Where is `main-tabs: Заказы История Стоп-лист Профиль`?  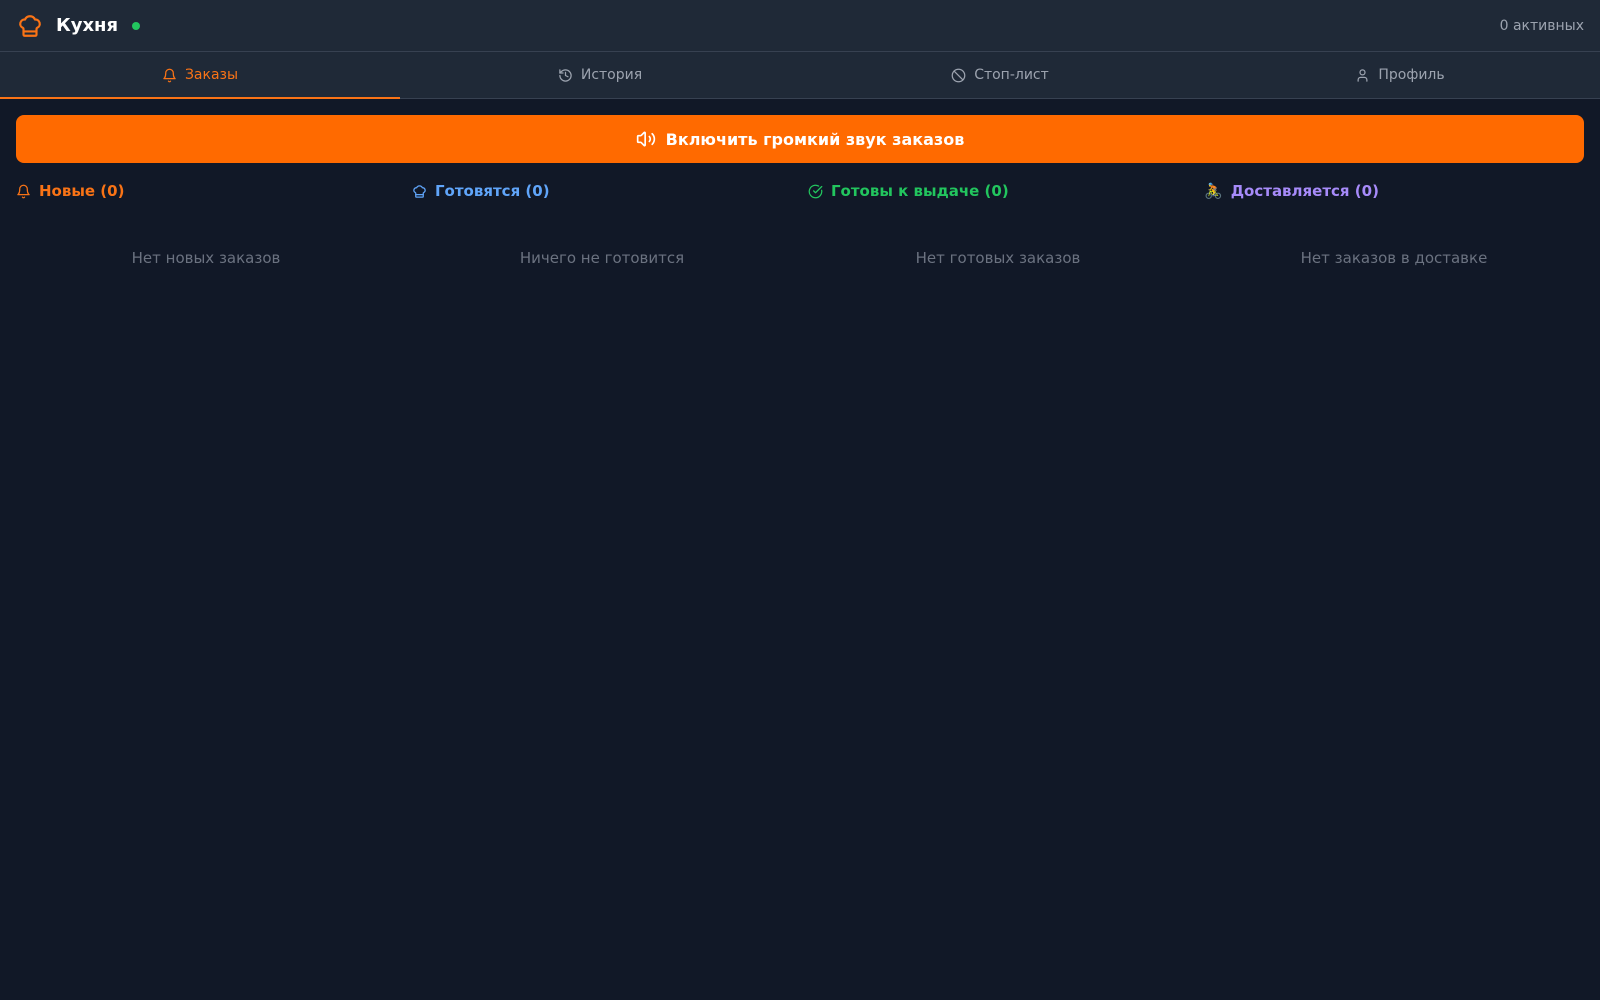 main-tabs: Заказы История Стоп-лист Профиль is located at coordinates (800, 75).